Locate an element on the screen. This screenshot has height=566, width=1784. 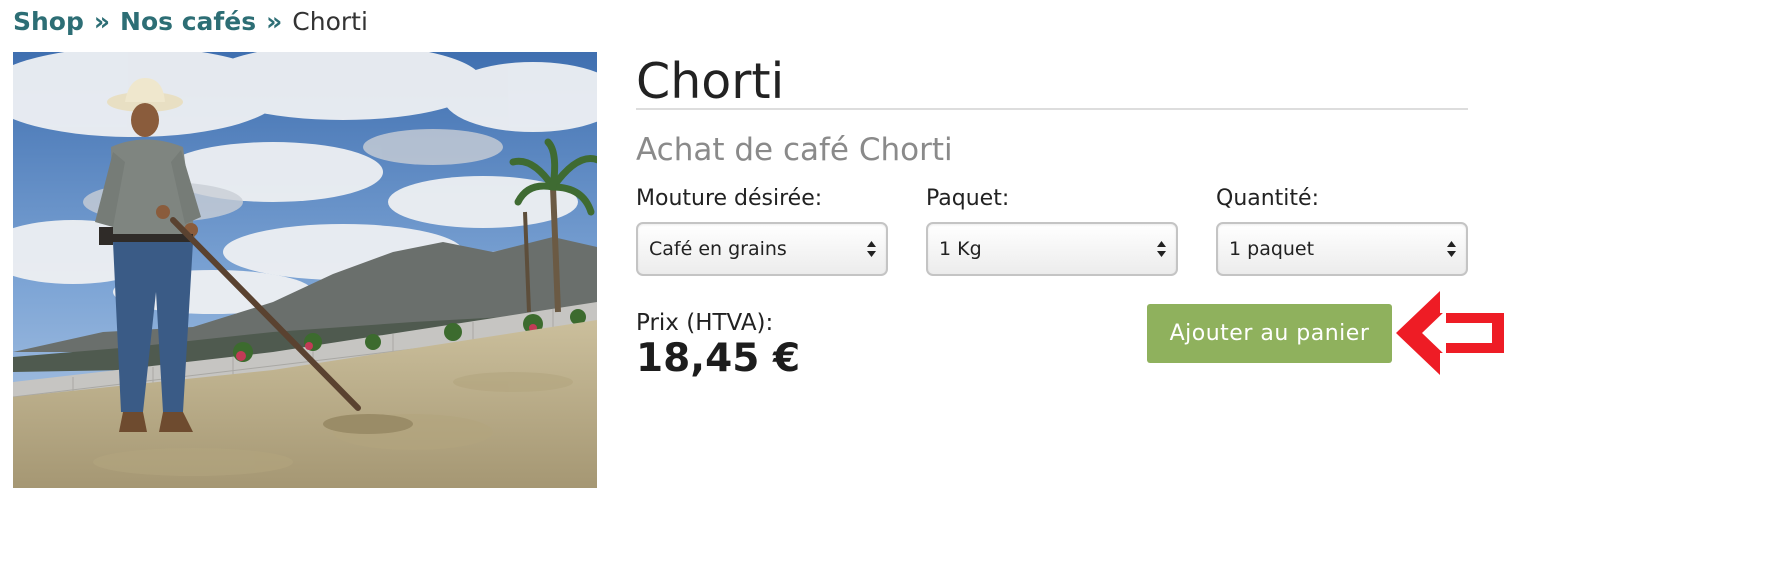
price-value: 18,45 € is located at coordinates (718, 358).